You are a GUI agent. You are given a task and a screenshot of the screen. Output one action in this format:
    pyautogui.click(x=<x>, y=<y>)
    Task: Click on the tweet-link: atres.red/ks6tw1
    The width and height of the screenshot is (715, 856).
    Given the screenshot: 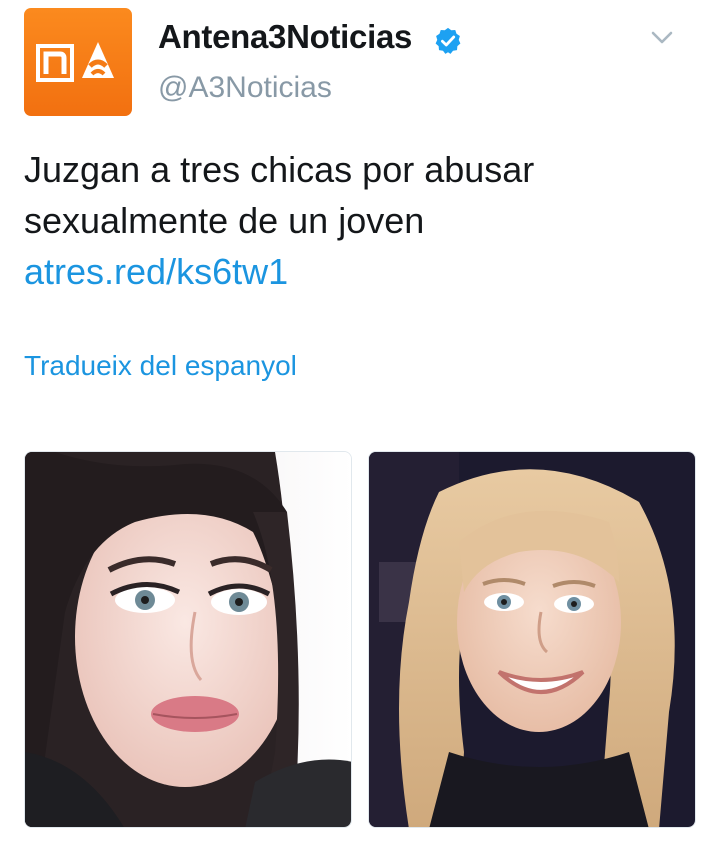 What is the action you would take?
    pyautogui.click(x=156, y=271)
    